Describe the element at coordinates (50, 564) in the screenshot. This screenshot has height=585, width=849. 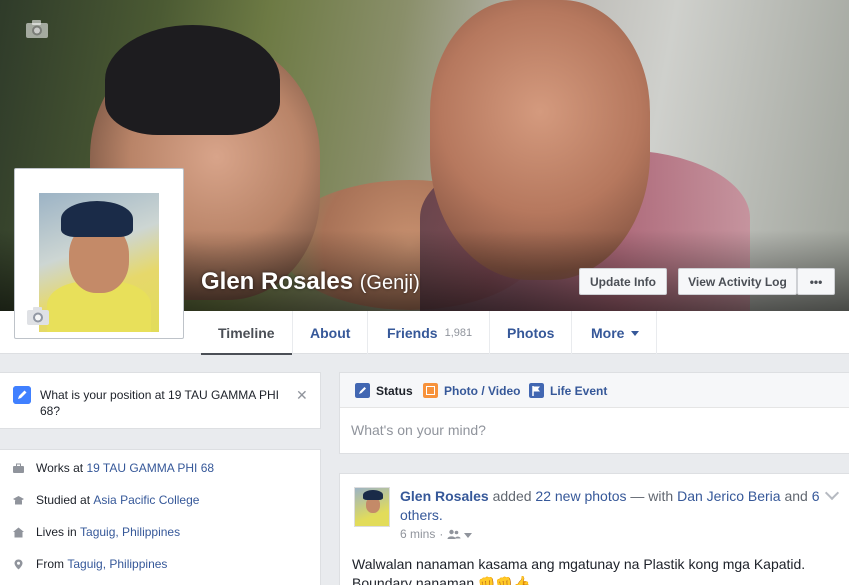
I see `intro-from-prefix: From` at that location.